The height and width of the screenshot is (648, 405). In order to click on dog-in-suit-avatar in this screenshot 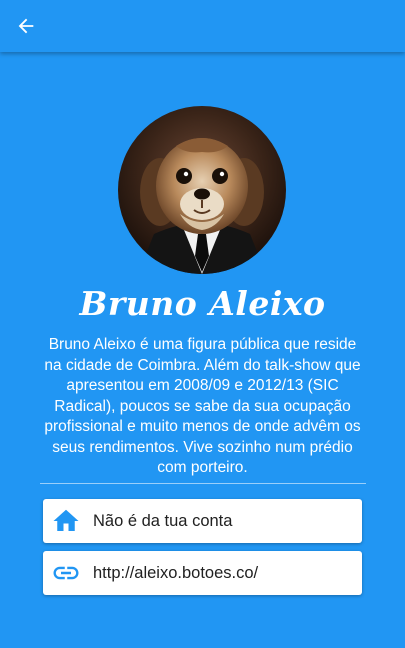, I will do `click(202, 190)`.